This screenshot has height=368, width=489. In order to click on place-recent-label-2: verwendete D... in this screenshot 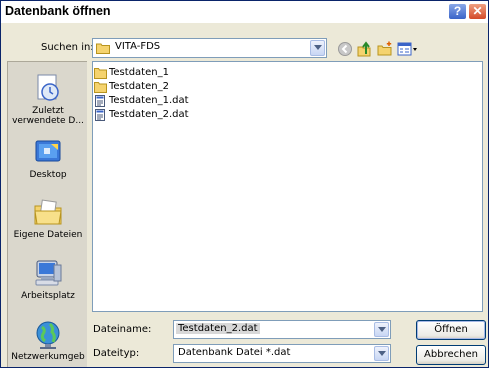, I will do `click(48, 121)`.